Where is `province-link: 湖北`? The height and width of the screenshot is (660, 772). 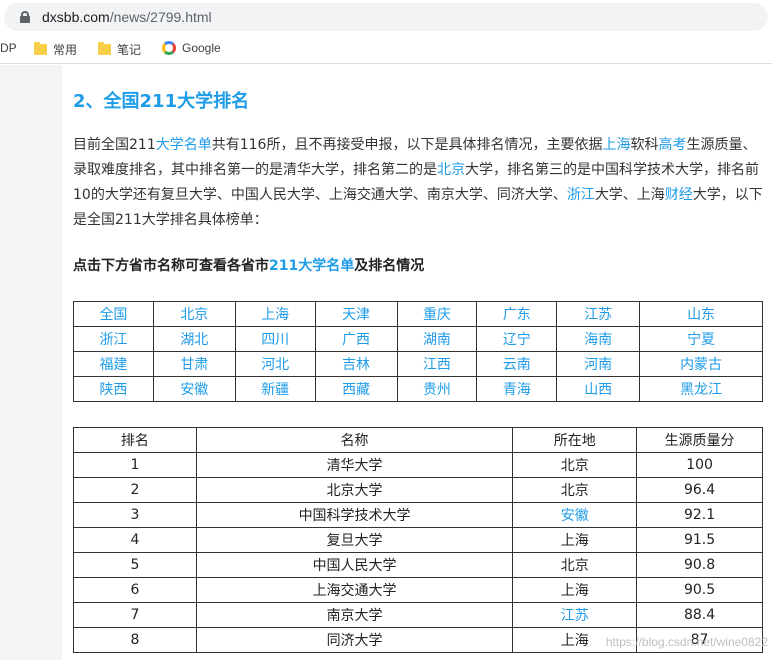
province-link: 湖北 is located at coordinates (194, 340).